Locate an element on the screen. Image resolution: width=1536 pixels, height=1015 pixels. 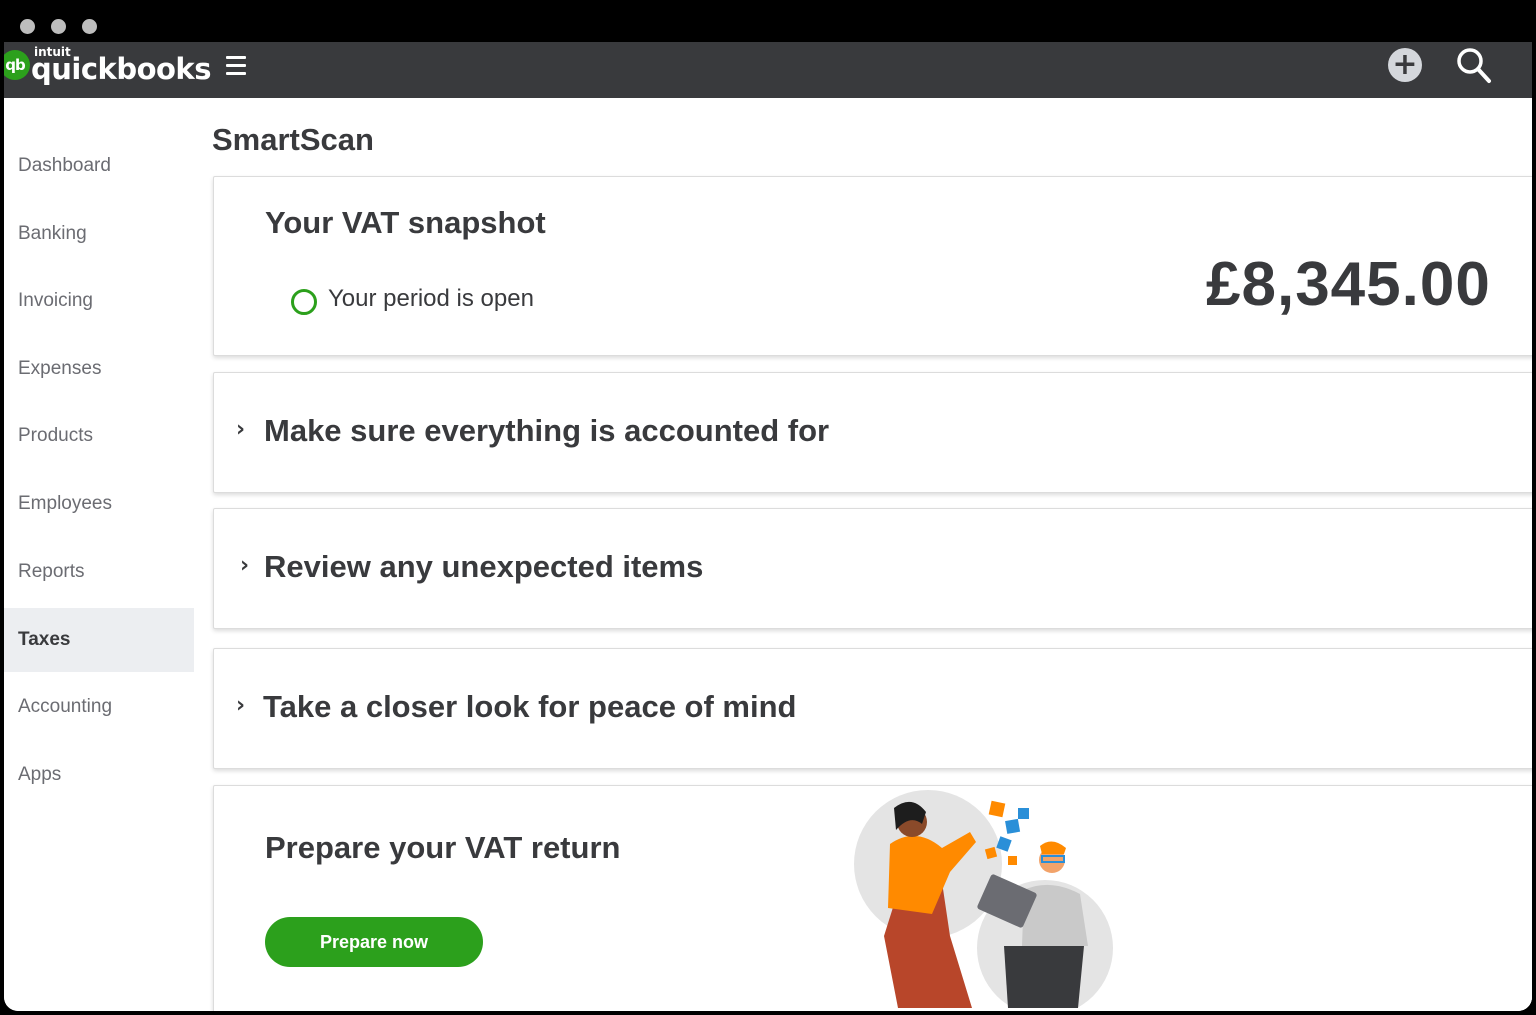
unexpected-items-section: › Review any unexpected items is located at coordinates (872, 568).